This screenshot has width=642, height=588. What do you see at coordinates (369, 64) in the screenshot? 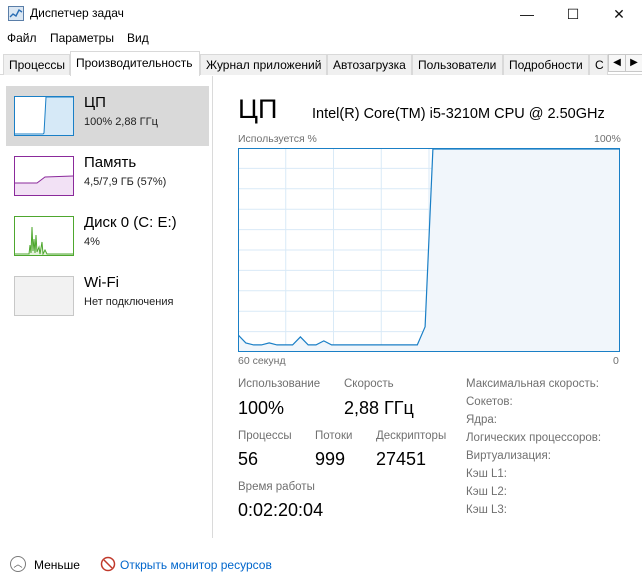
I see `tab-startup: Автозагрузка` at bounding box center [369, 64].